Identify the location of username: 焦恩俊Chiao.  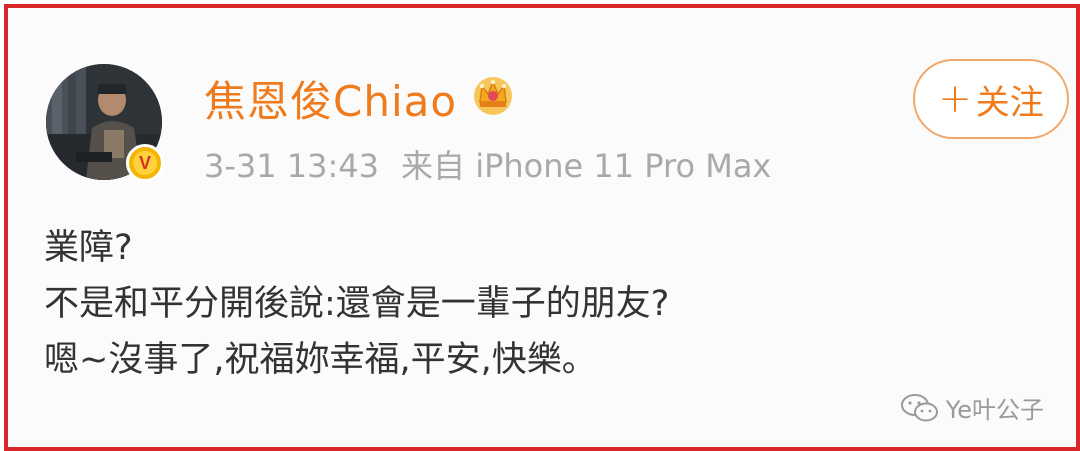
(330, 98).